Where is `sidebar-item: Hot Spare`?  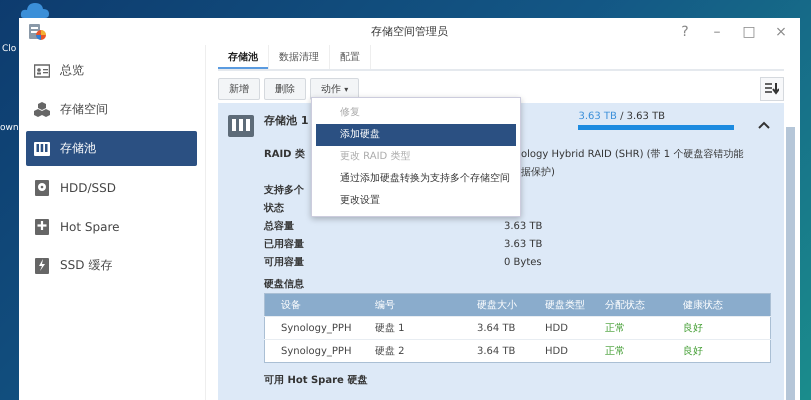
sidebar-item: Hot Spare is located at coordinates (111, 226).